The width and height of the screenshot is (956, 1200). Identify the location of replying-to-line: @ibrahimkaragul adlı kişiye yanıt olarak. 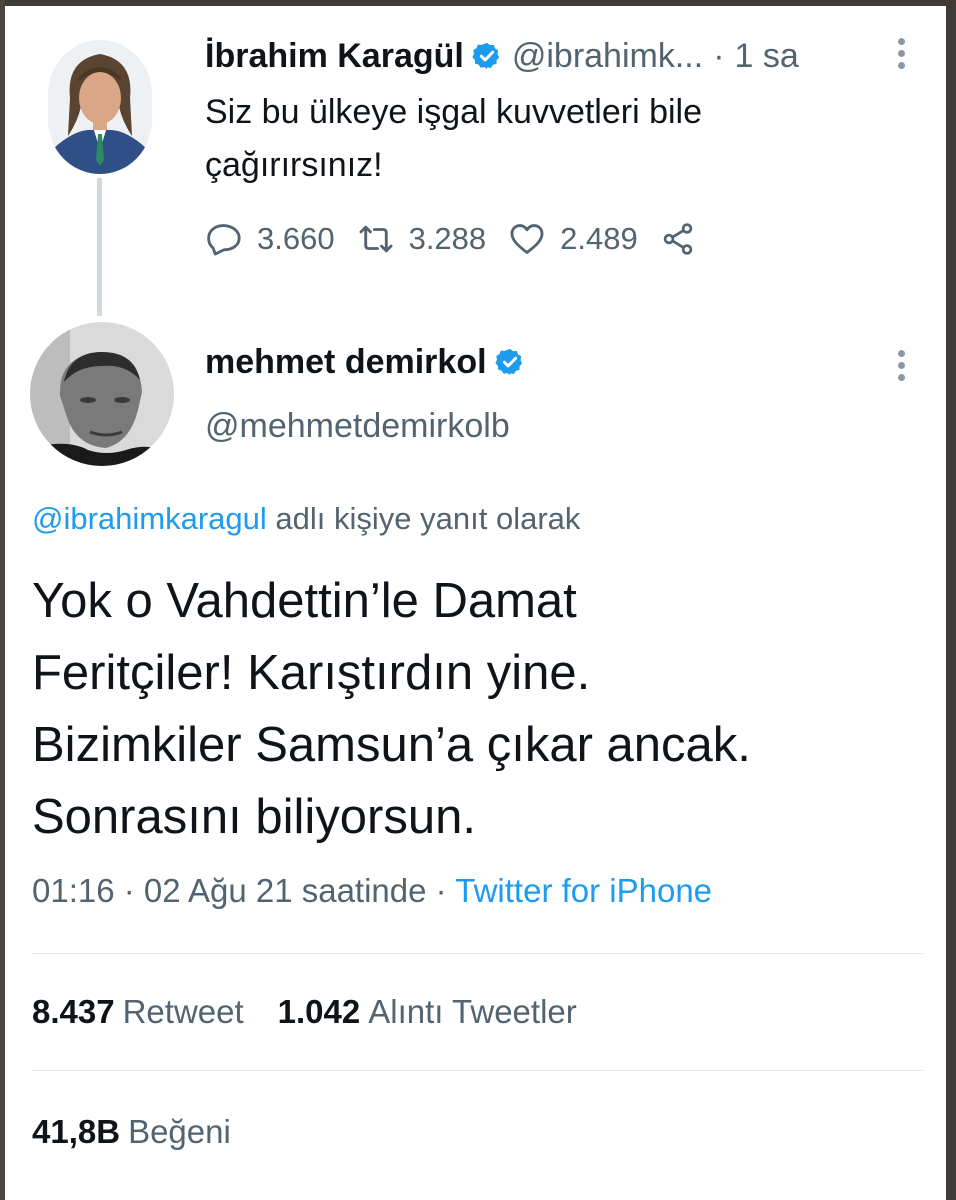
(306, 519).